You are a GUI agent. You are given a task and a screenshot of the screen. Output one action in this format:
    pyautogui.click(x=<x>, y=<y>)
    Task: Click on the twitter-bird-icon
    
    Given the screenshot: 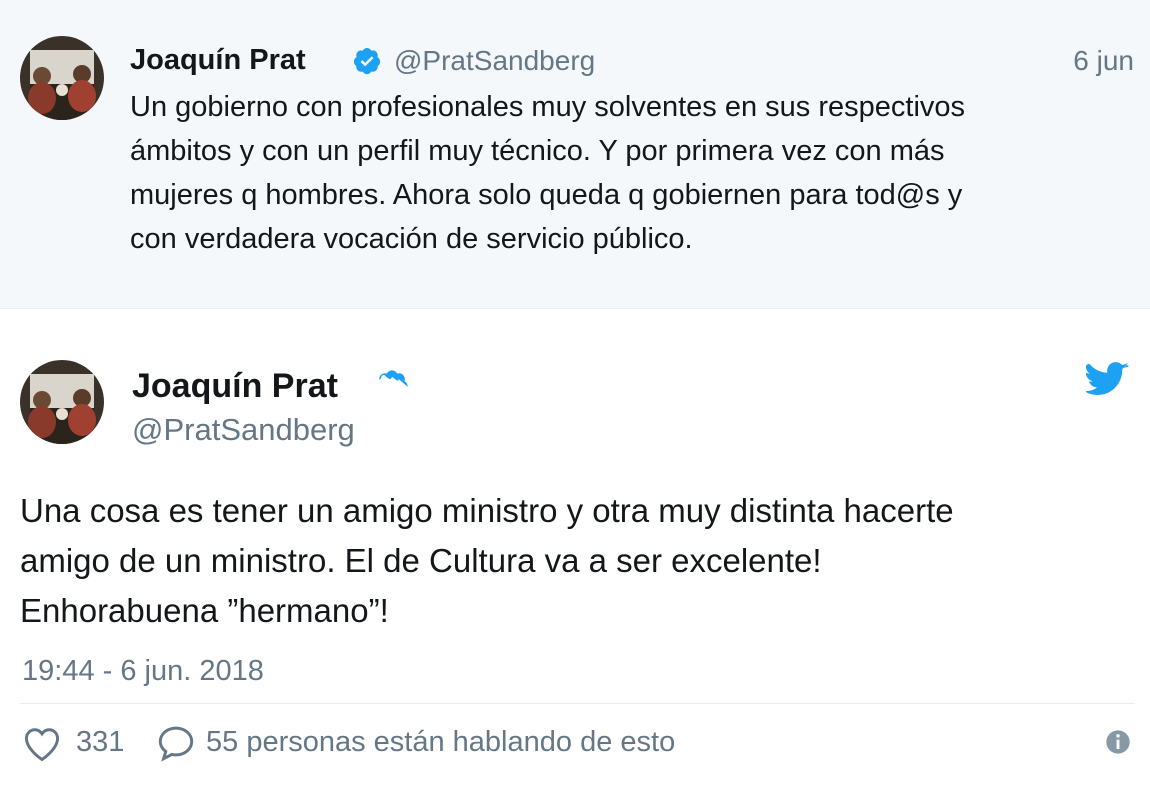 What is the action you would take?
    pyautogui.click(x=1107, y=382)
    